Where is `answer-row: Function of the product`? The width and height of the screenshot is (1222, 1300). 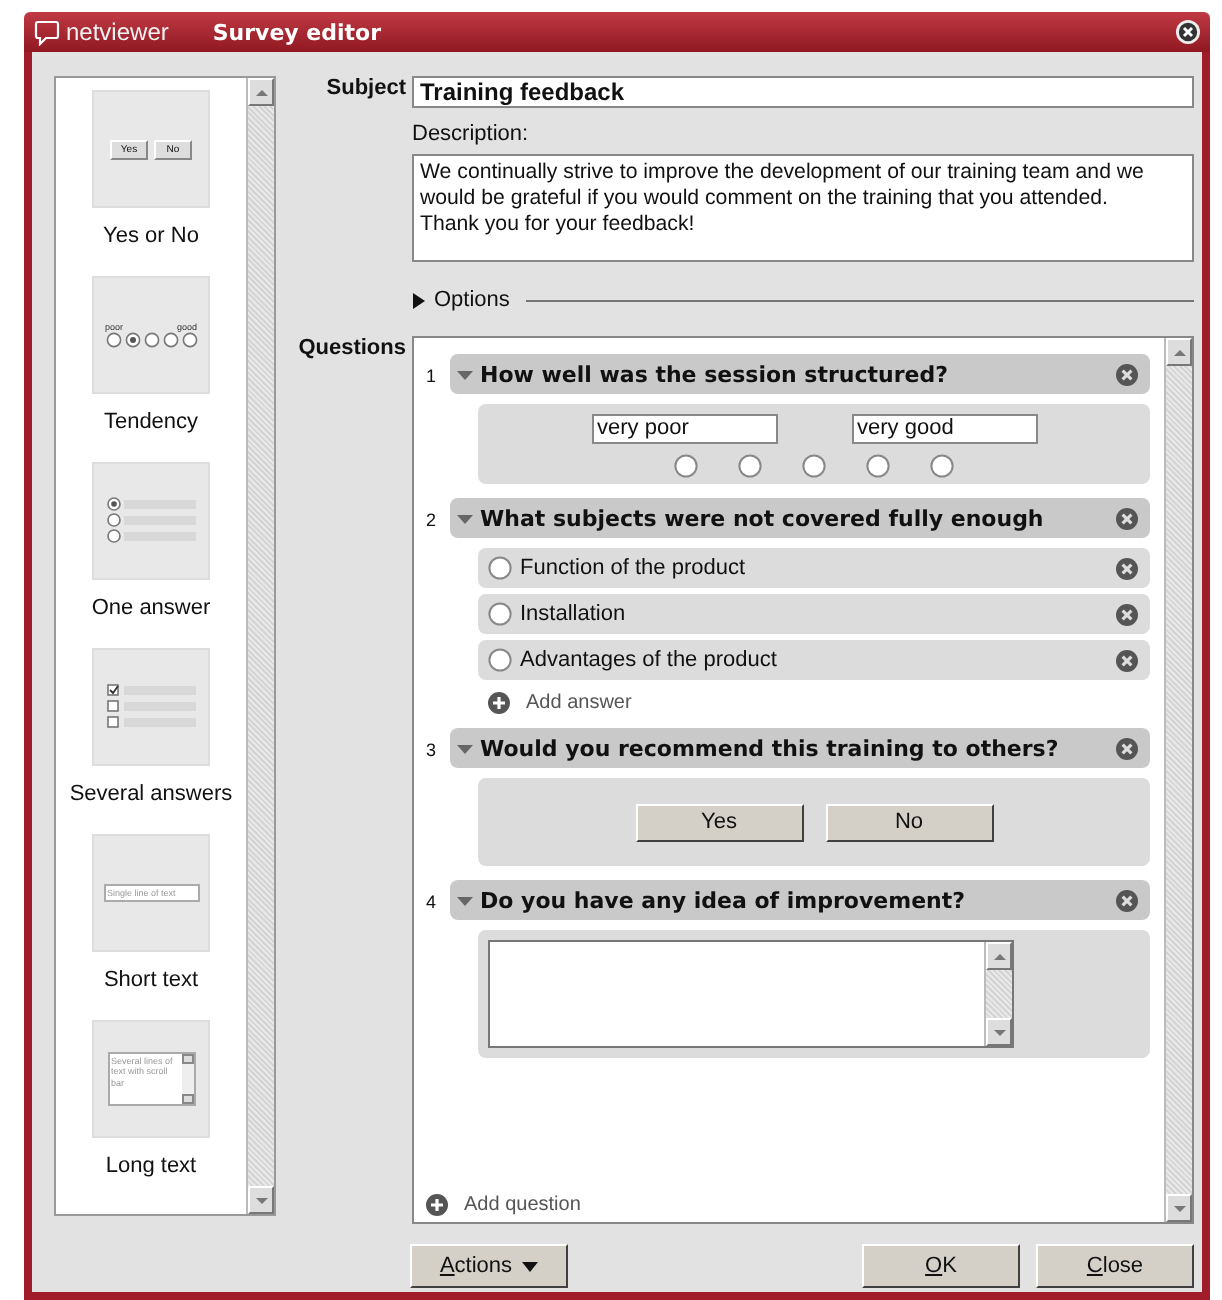
answer-row: Function of the product is located at coordinates (814, 568).